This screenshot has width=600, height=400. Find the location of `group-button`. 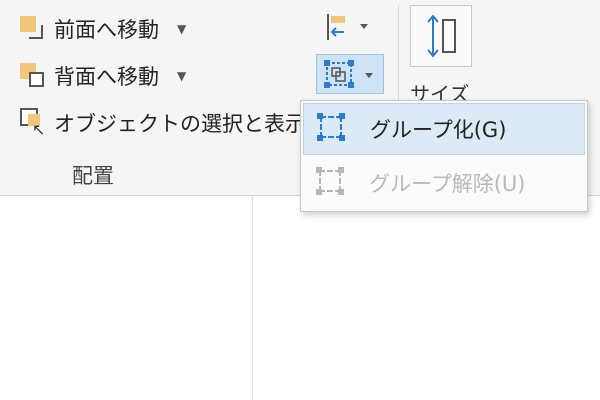

group-button is located at coordinates (350, 74).